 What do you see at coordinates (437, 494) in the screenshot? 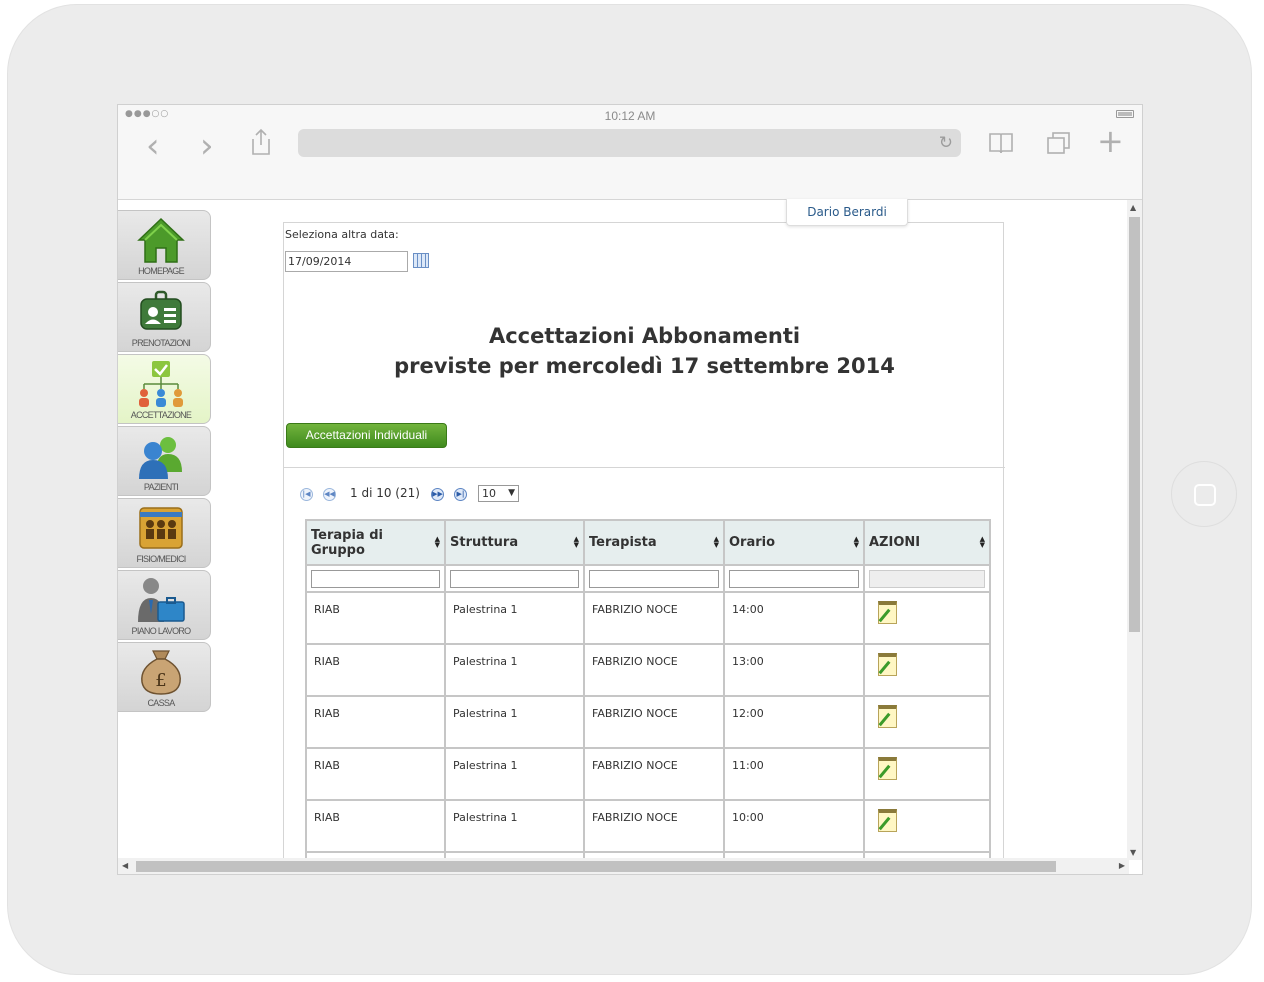
I see `next-page-icon: ▶▶` at bounding box center [437, 494].